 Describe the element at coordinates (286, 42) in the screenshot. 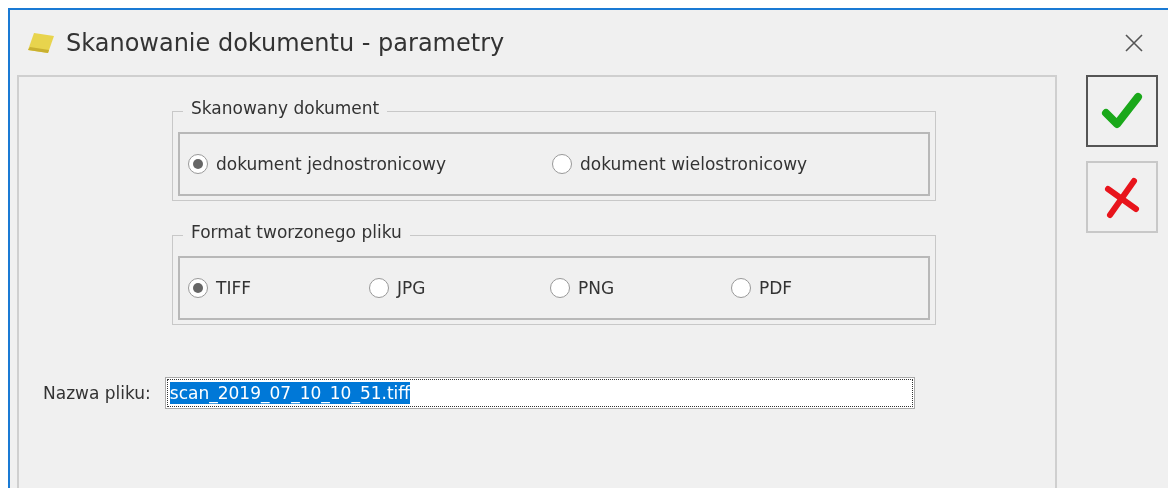

I see `window-title: Skanowanie dokumentu - parametry` at that location.